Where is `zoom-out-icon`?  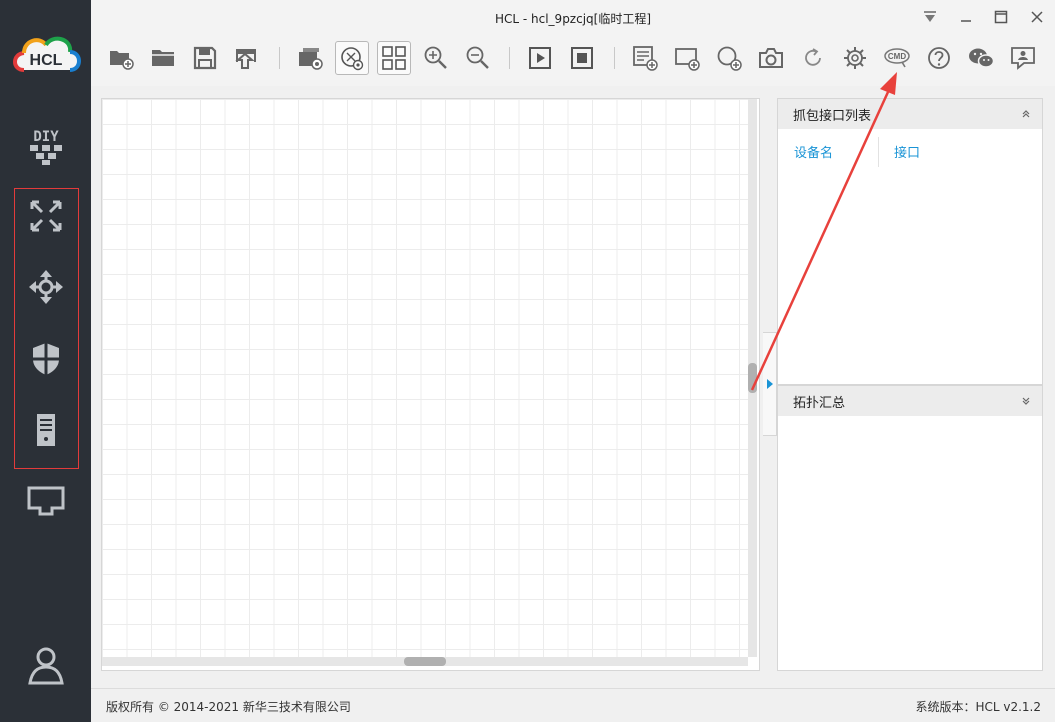
zoom-out-icon is located at coordinates (477, 57).